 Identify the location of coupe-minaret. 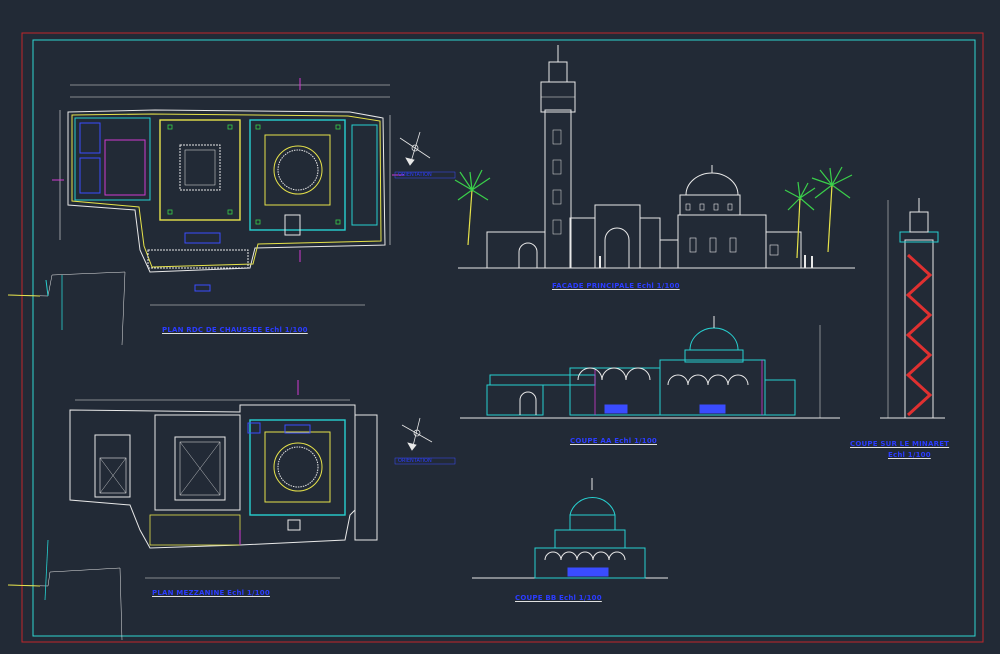
(912, 308).